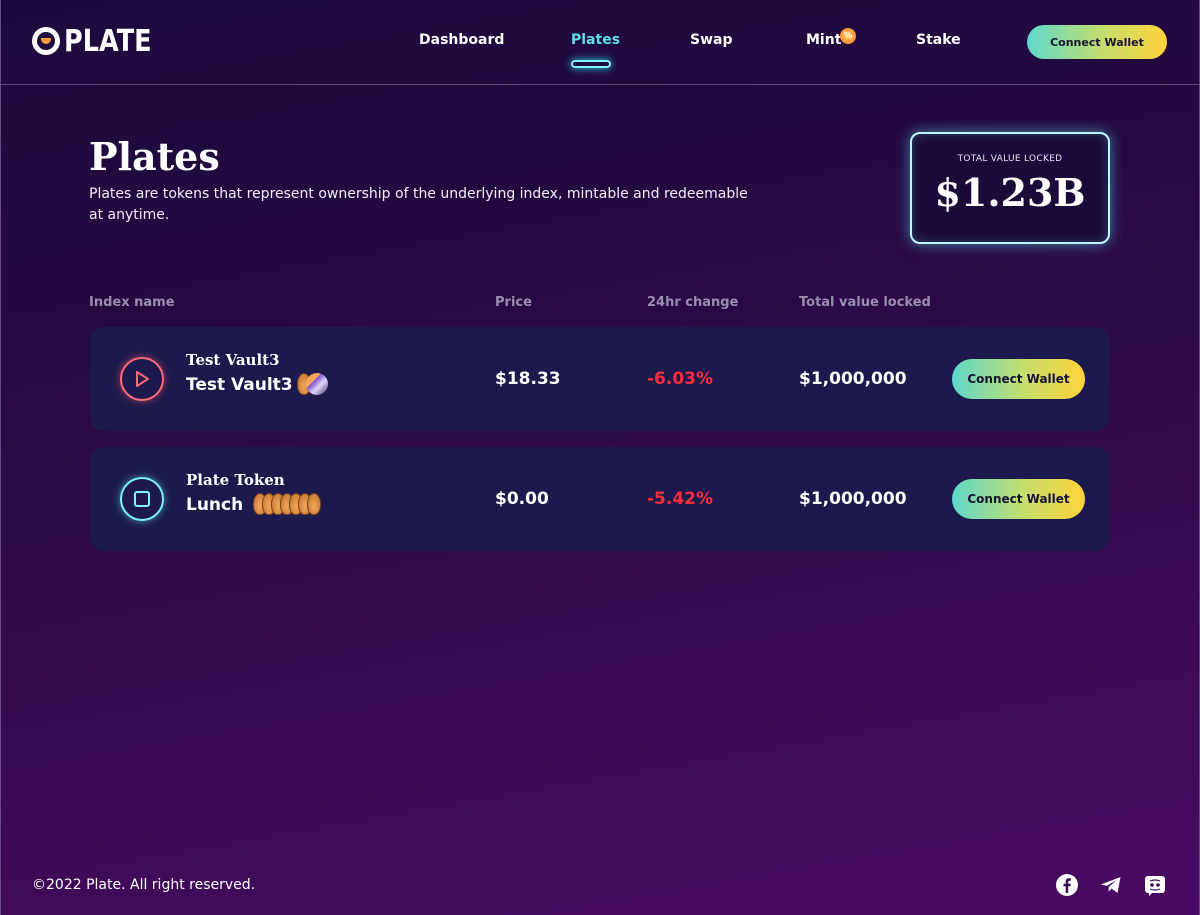 The width and height of the screenshot is (1200, 915). What do you see at coordinates (680, 499) in the screenshot?
I see `change-value: -5.42%` at bounding box center [680, 499].